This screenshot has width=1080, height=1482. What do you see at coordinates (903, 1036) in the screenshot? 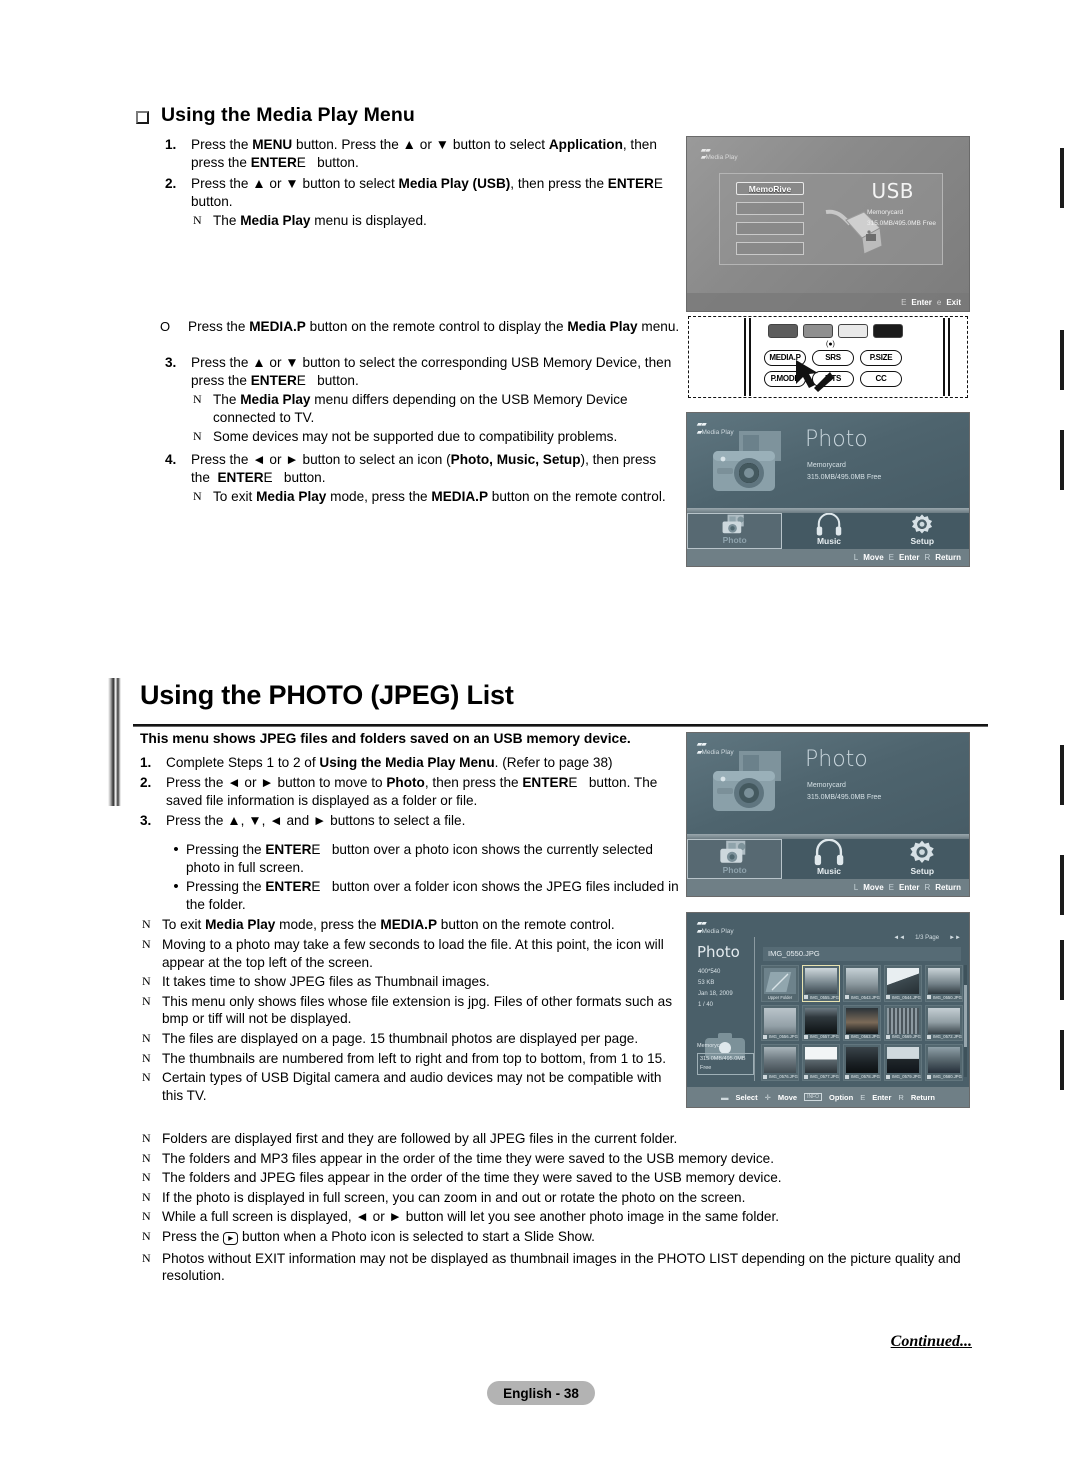
I see `thumb-label: IMG_0569.JPG` at bounding box center [903, 1036].